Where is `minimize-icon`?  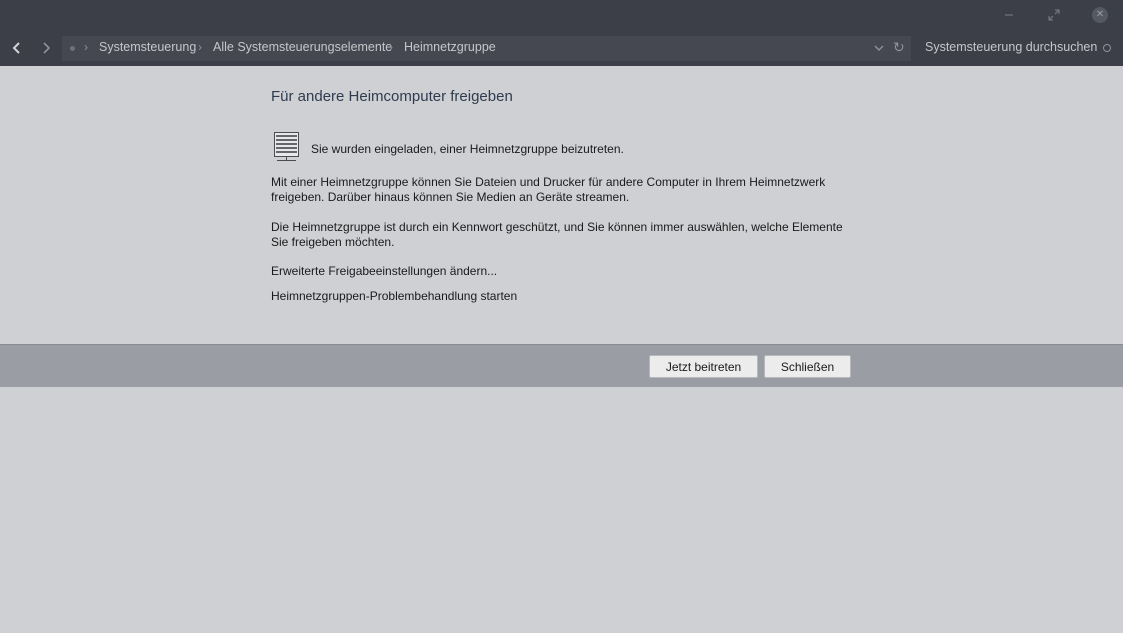
minimize-icon is located at coordinates (1009, 15).